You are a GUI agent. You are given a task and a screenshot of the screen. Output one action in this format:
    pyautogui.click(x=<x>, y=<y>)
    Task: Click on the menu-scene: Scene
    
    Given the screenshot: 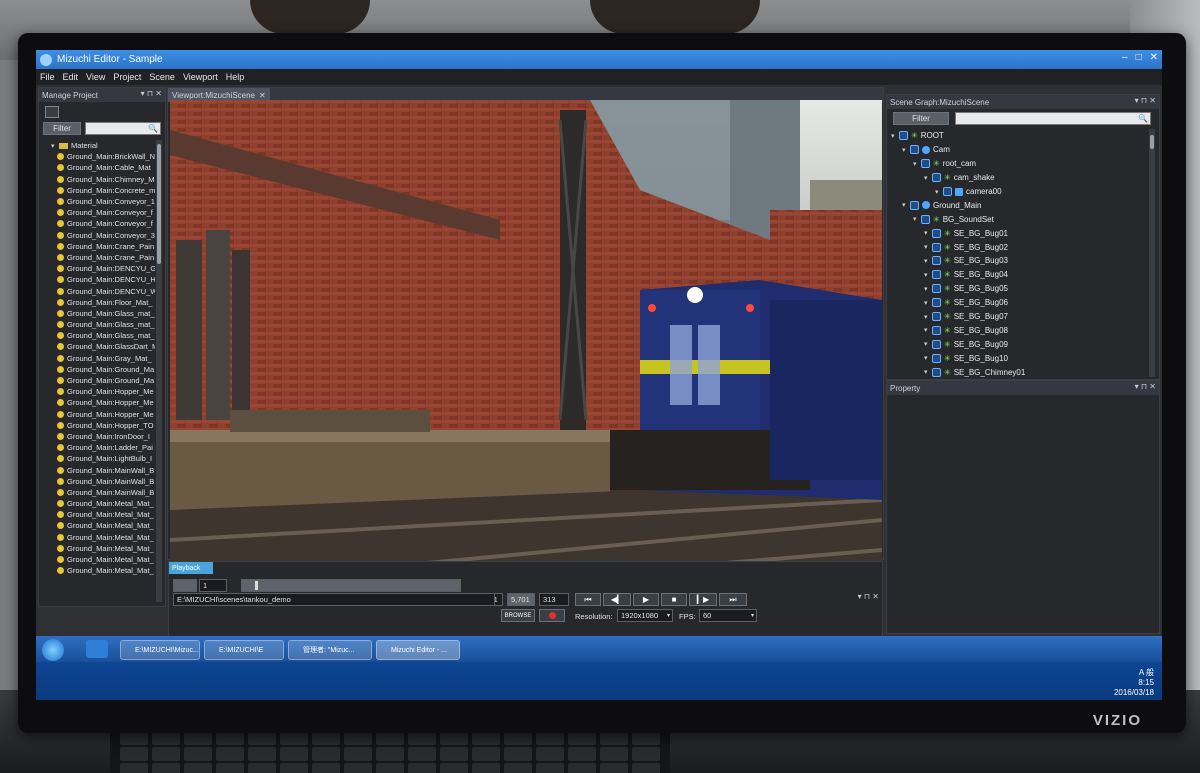 What is the action you would take?
    pyautogui.click(x=162, y=77)
    